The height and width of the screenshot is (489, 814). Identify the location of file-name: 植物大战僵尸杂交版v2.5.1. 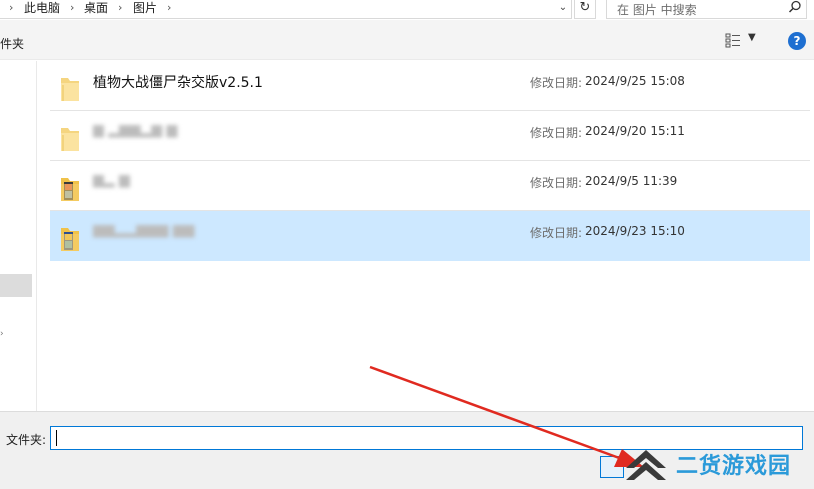
(178, 83).